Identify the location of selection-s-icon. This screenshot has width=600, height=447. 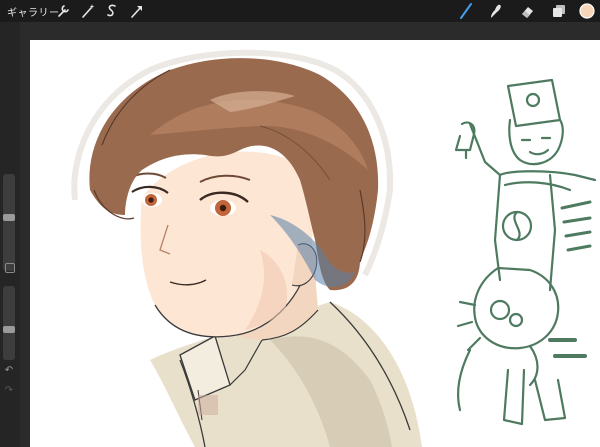
(112, 11).